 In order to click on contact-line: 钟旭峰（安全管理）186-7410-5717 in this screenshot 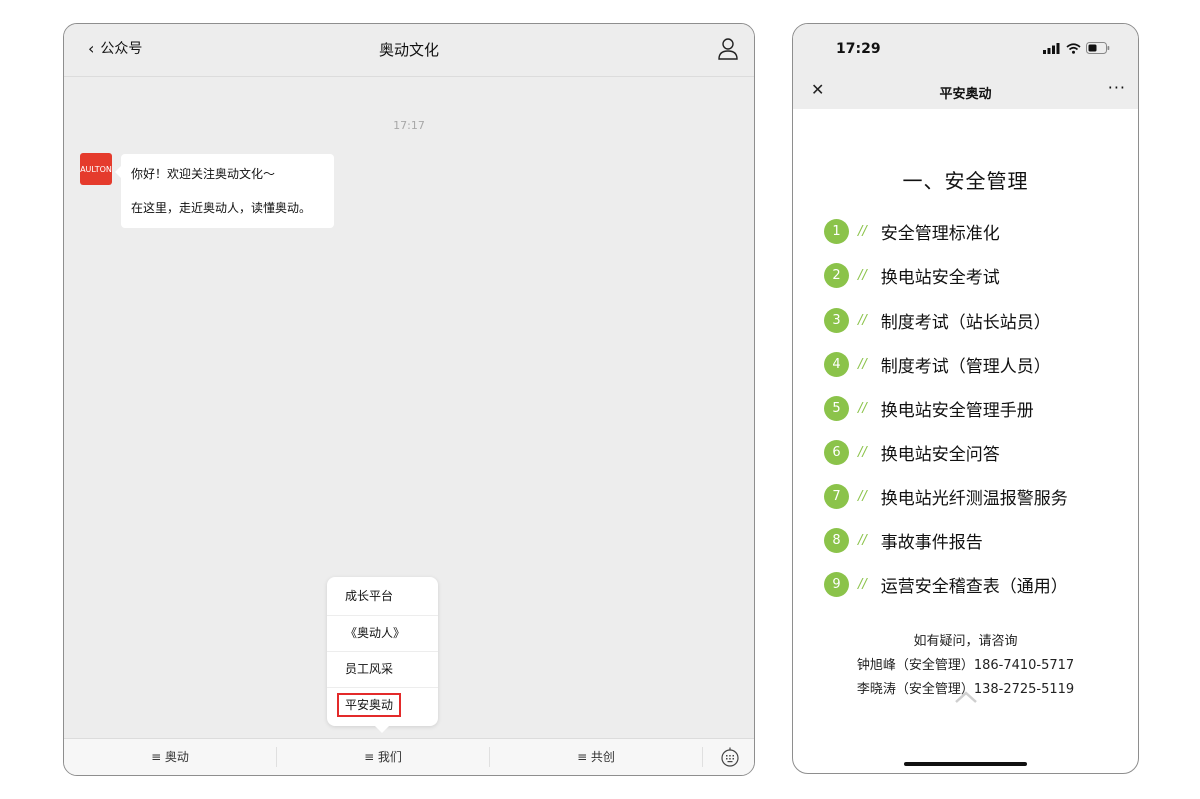, I will do `click(965, 665)`.